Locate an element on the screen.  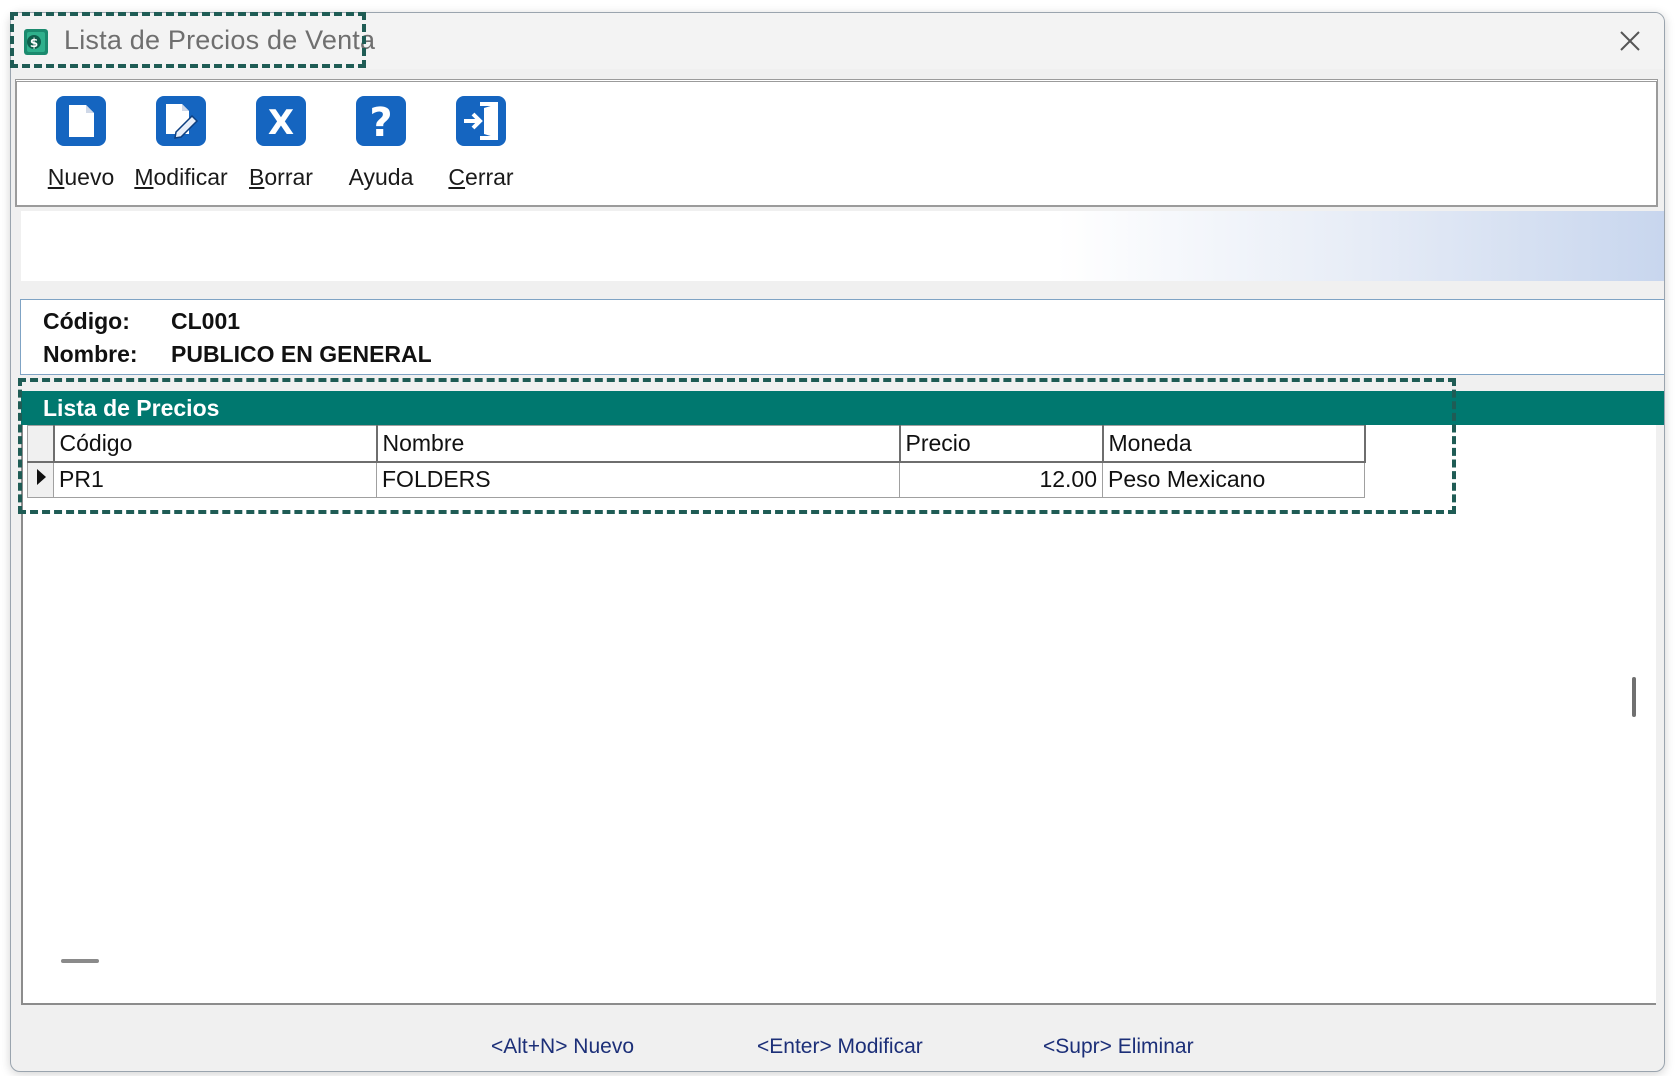
help-button-label: Ayuda is located at coordinates (381, 177).